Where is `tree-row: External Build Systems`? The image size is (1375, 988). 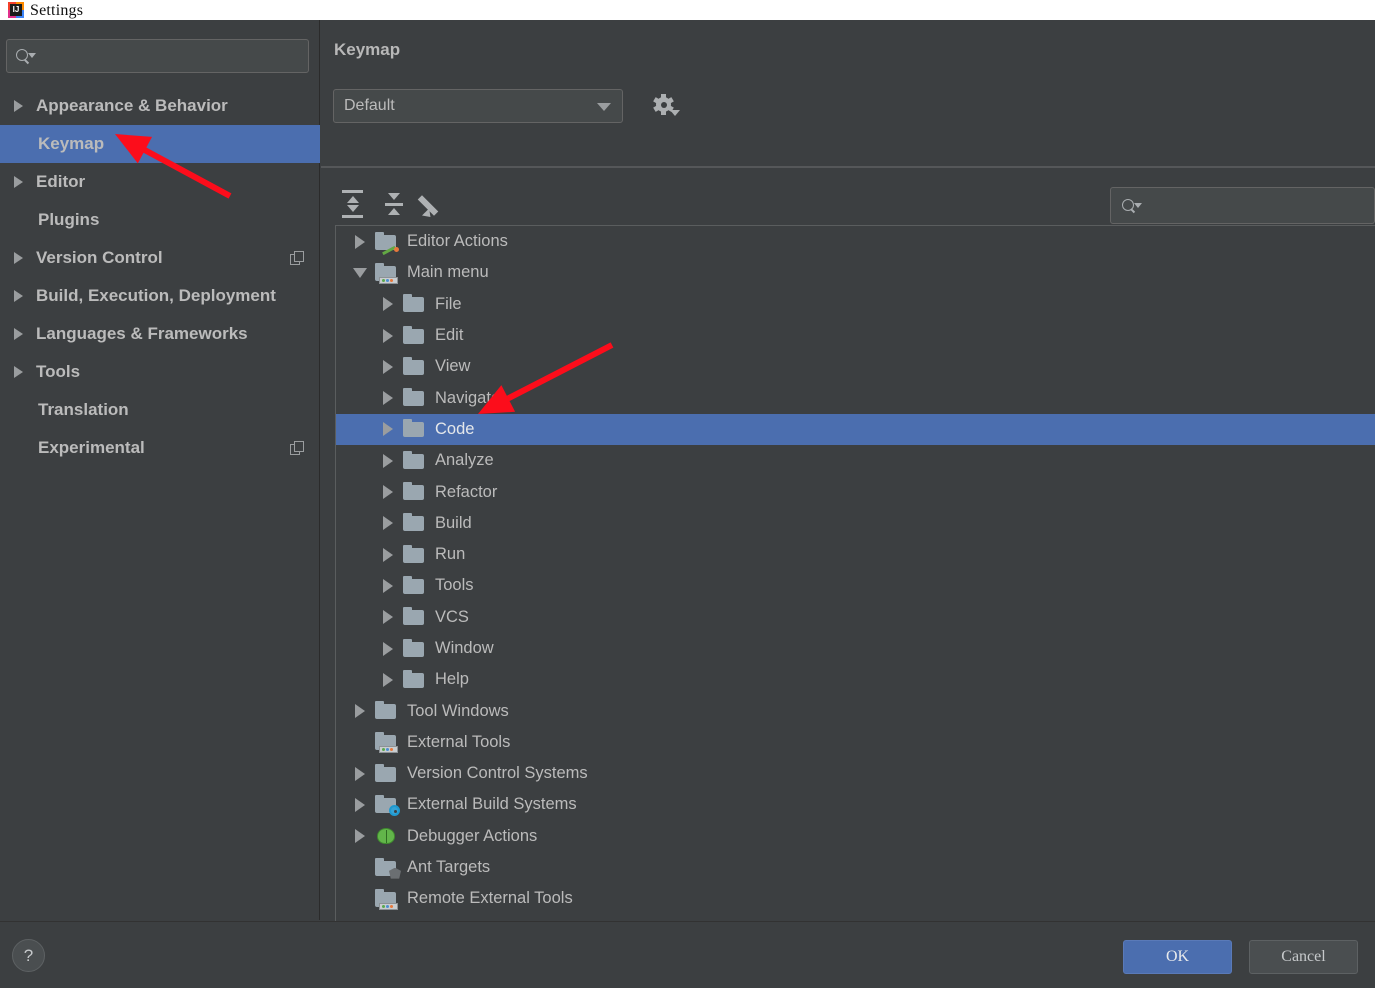 tree-row: External Build Systems is located at coordinates (855, 804).